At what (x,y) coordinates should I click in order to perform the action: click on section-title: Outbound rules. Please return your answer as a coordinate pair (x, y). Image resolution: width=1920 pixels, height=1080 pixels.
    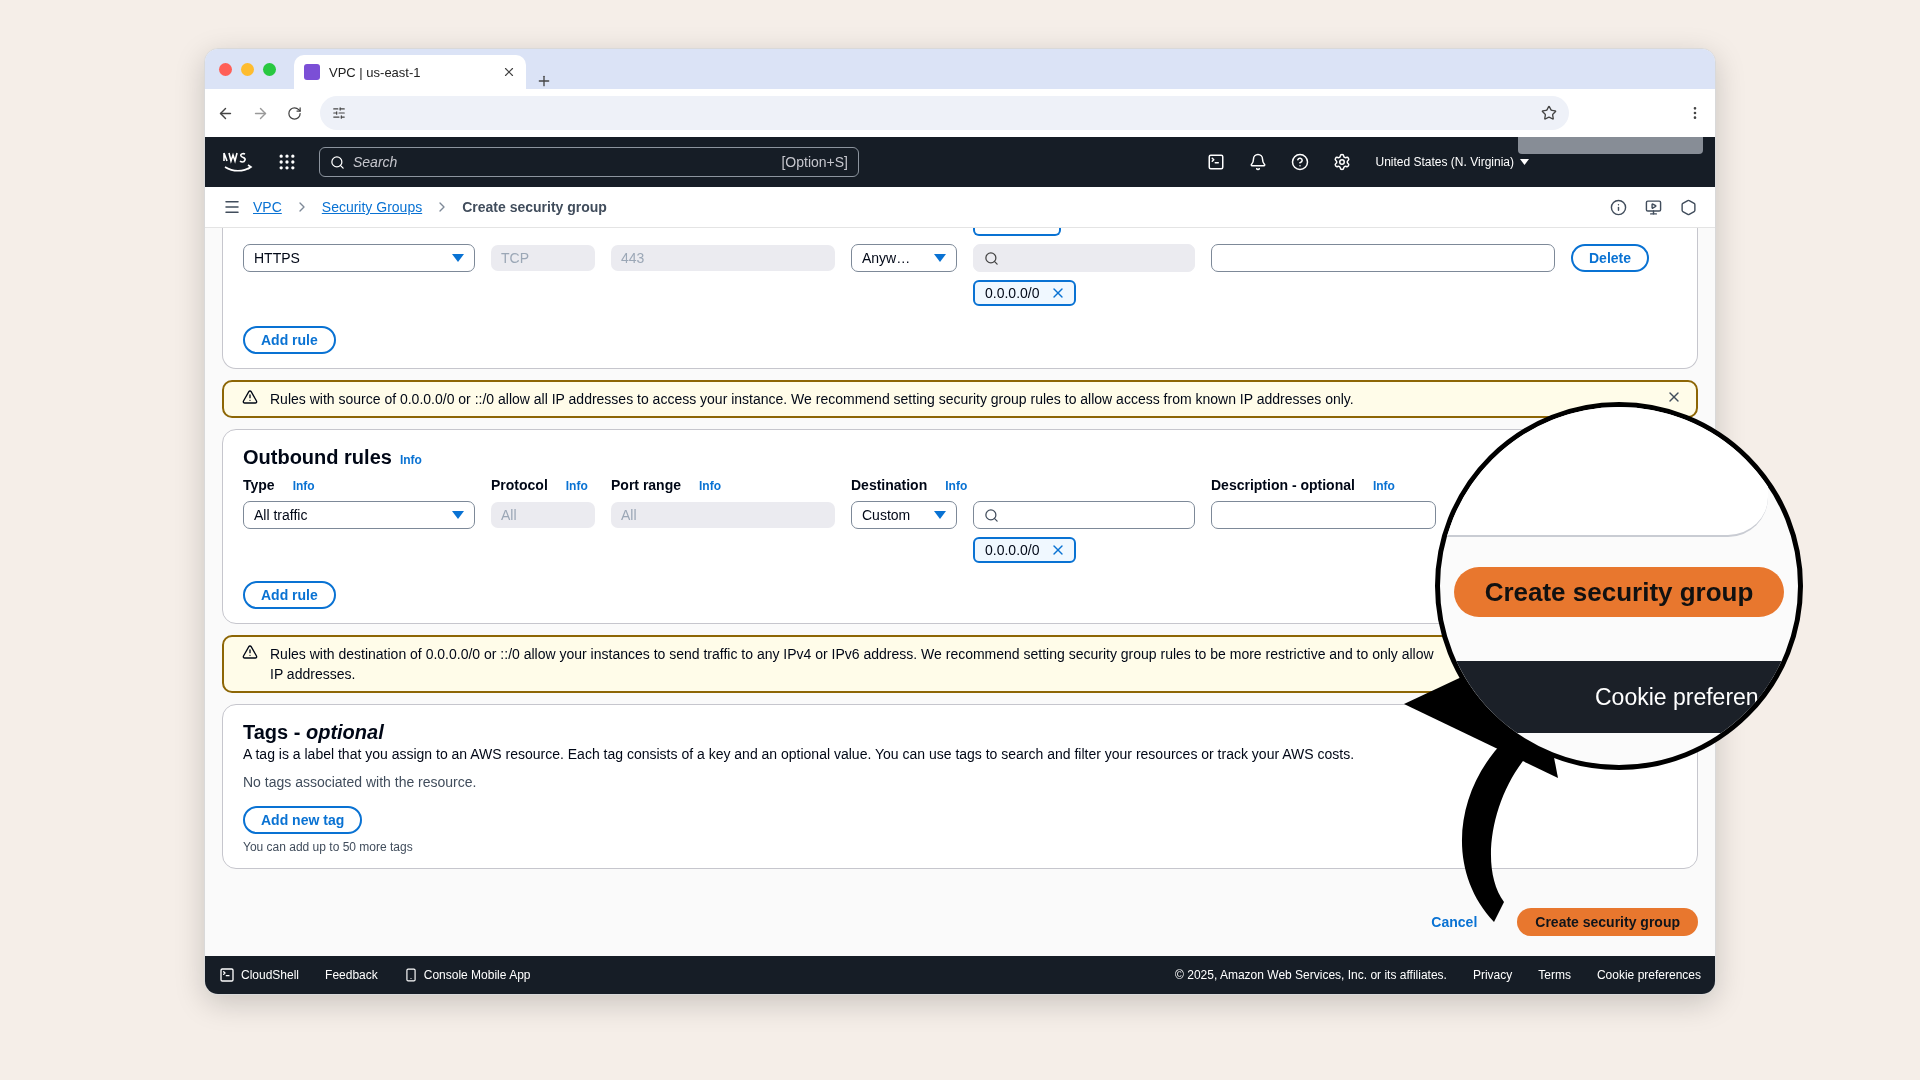
    Looking at the image, I should click on (317, 457).